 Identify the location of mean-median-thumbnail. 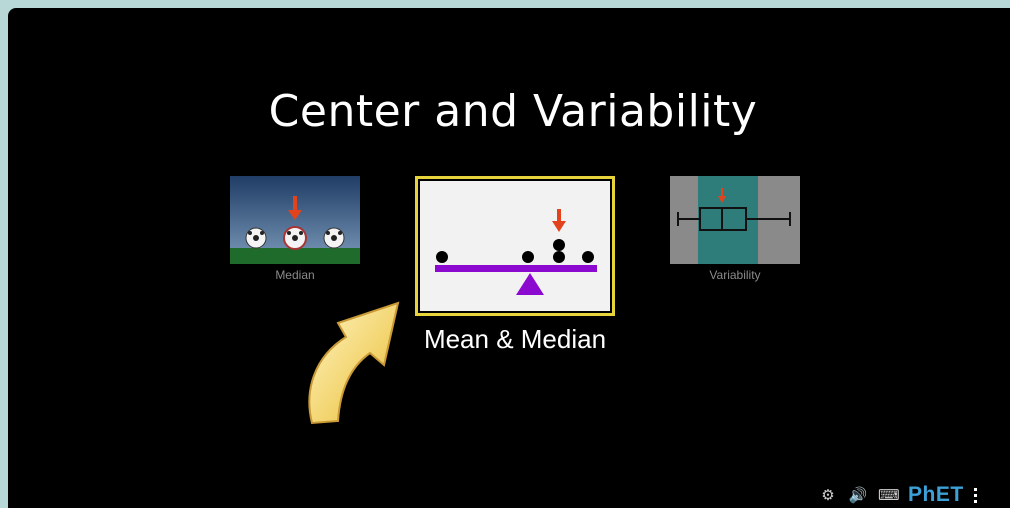
(515, 246).